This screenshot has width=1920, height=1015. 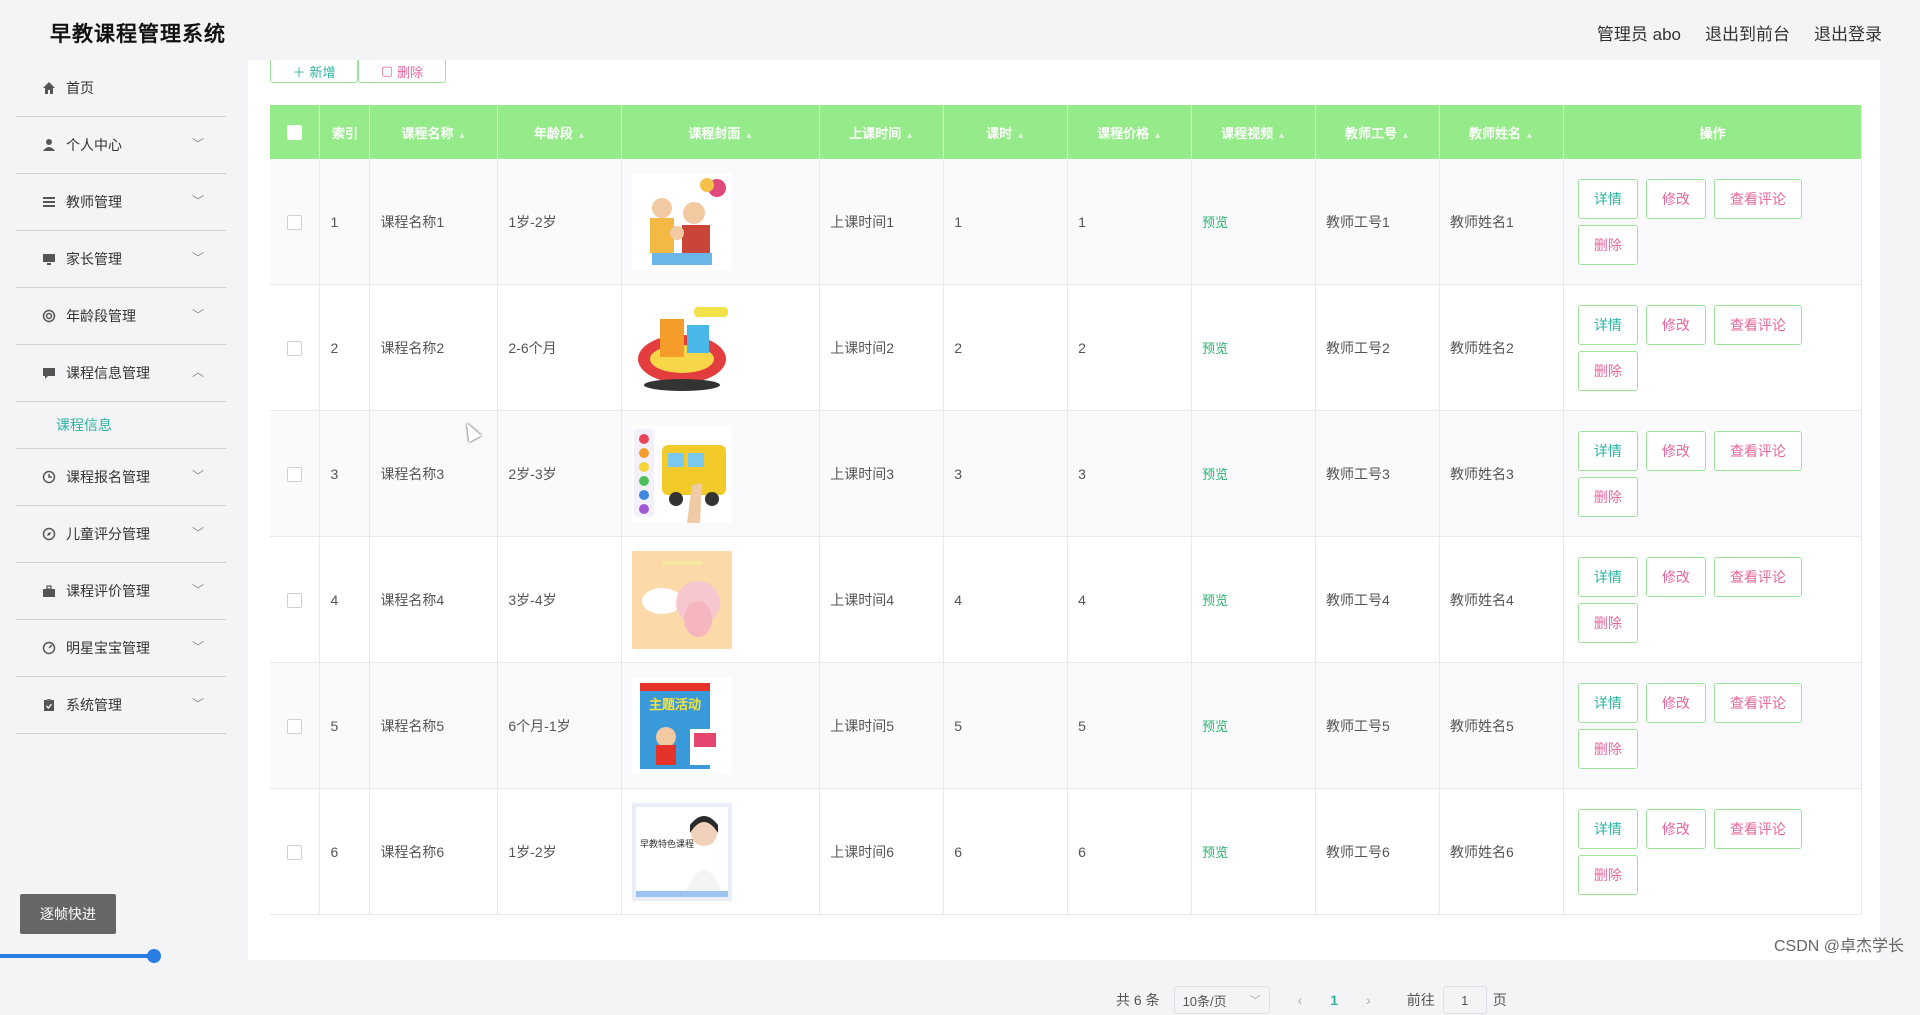 What do you see at coordinates (121, 88) in the screenshot?
I see `sidebar-item-home: 首页` at bounding box center [121, 88].